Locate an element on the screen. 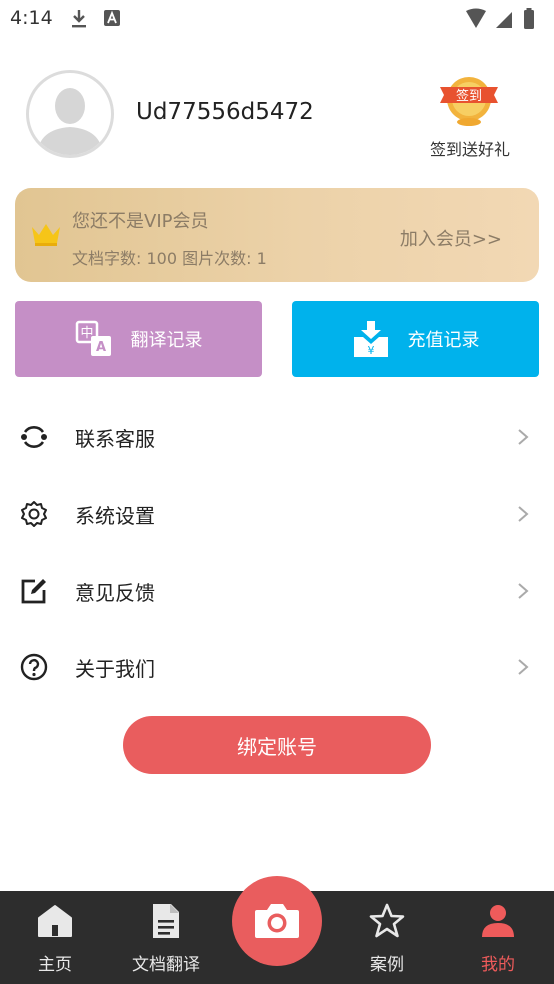  svg-text: A is located at coordinates (100, 347).